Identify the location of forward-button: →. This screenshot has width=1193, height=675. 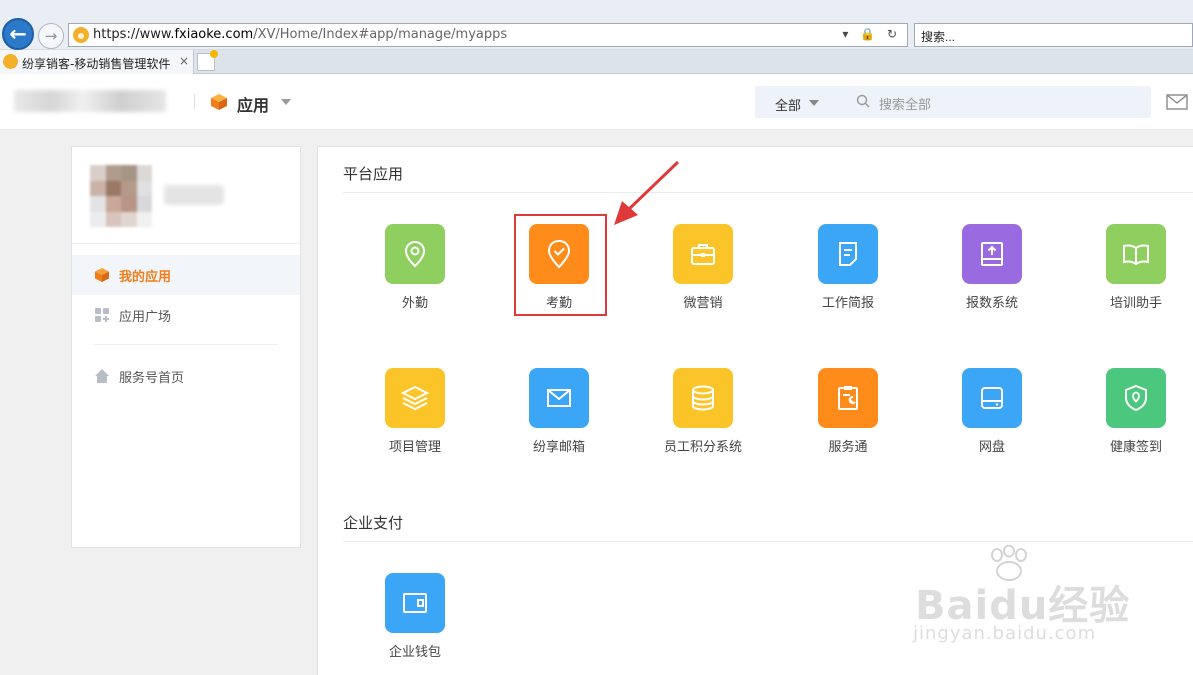
(51, 36).